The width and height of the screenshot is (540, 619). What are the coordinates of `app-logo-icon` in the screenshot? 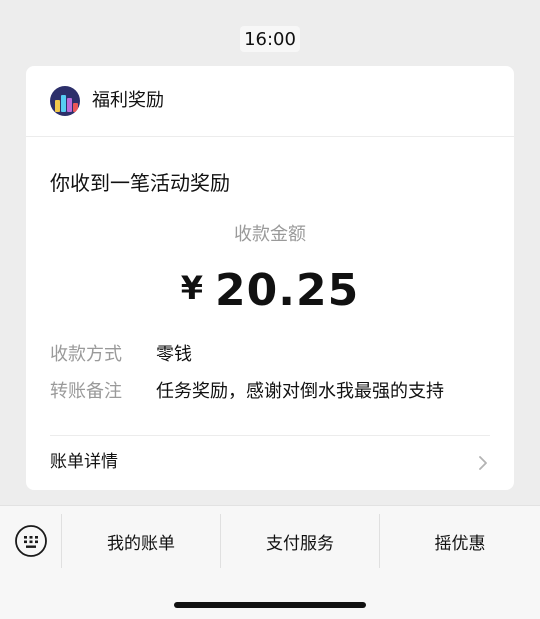 It's located at (65, 101).